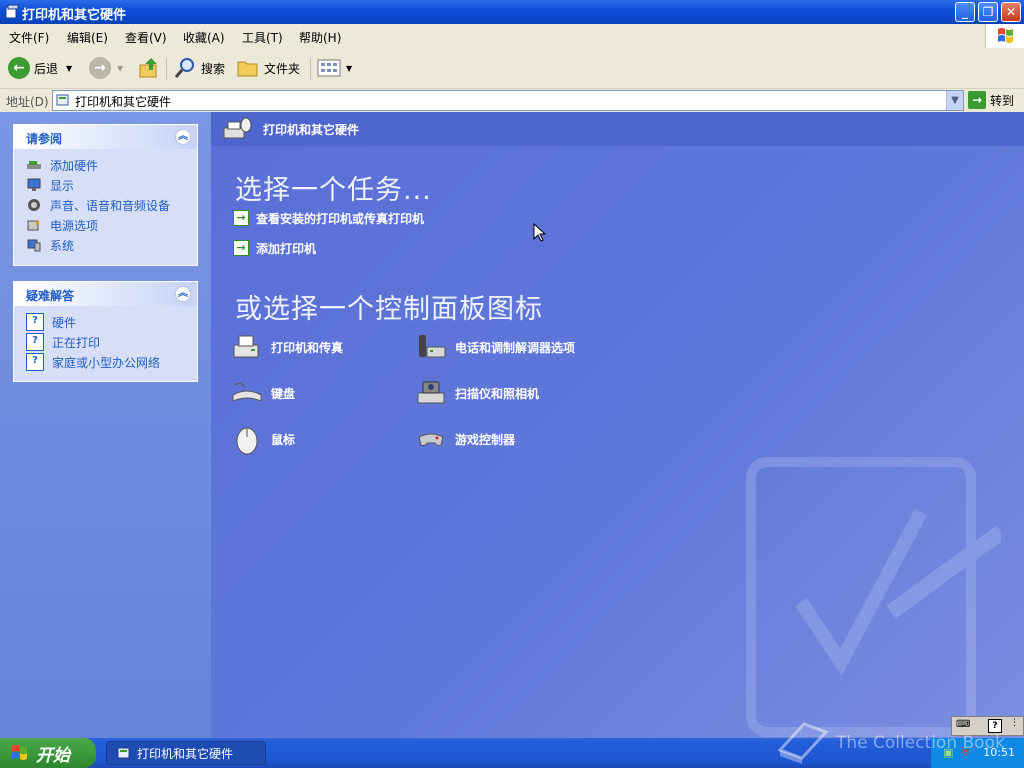 The height and width of the screenshot is (768, 1024). Describe the element at coordinates (311, 130) in the screenshot. I see `category-title: 打印机和其它硬件` at that location.